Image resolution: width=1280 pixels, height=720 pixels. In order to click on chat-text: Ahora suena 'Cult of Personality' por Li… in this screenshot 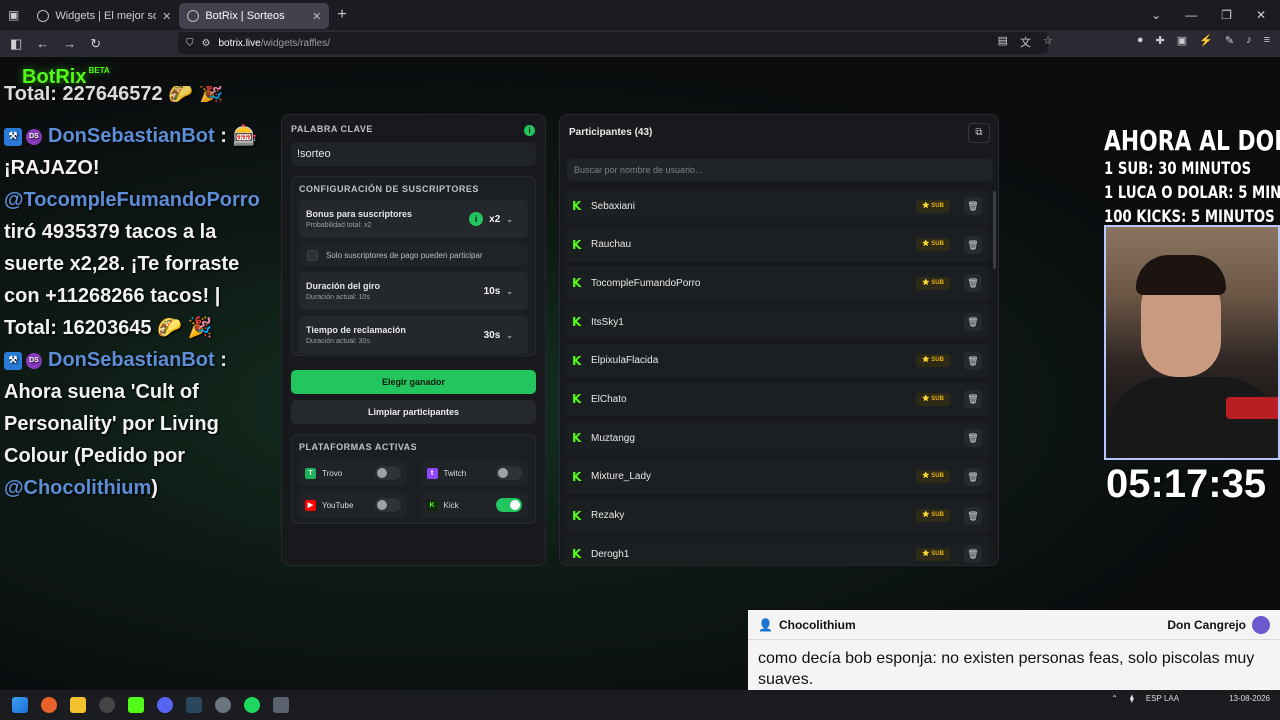, I will do `click(111, 424)`.